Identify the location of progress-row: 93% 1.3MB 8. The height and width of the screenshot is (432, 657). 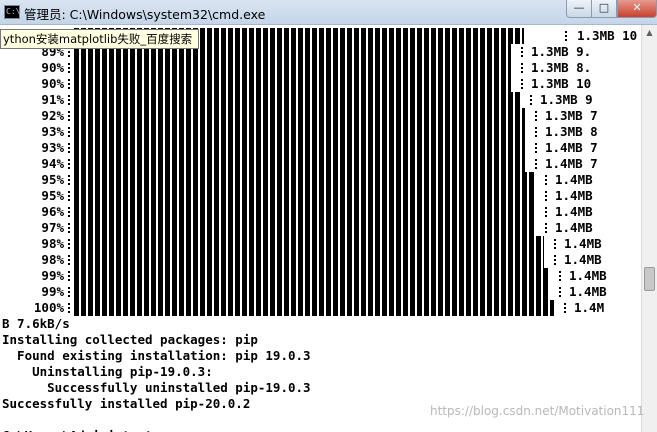
(320, 132).